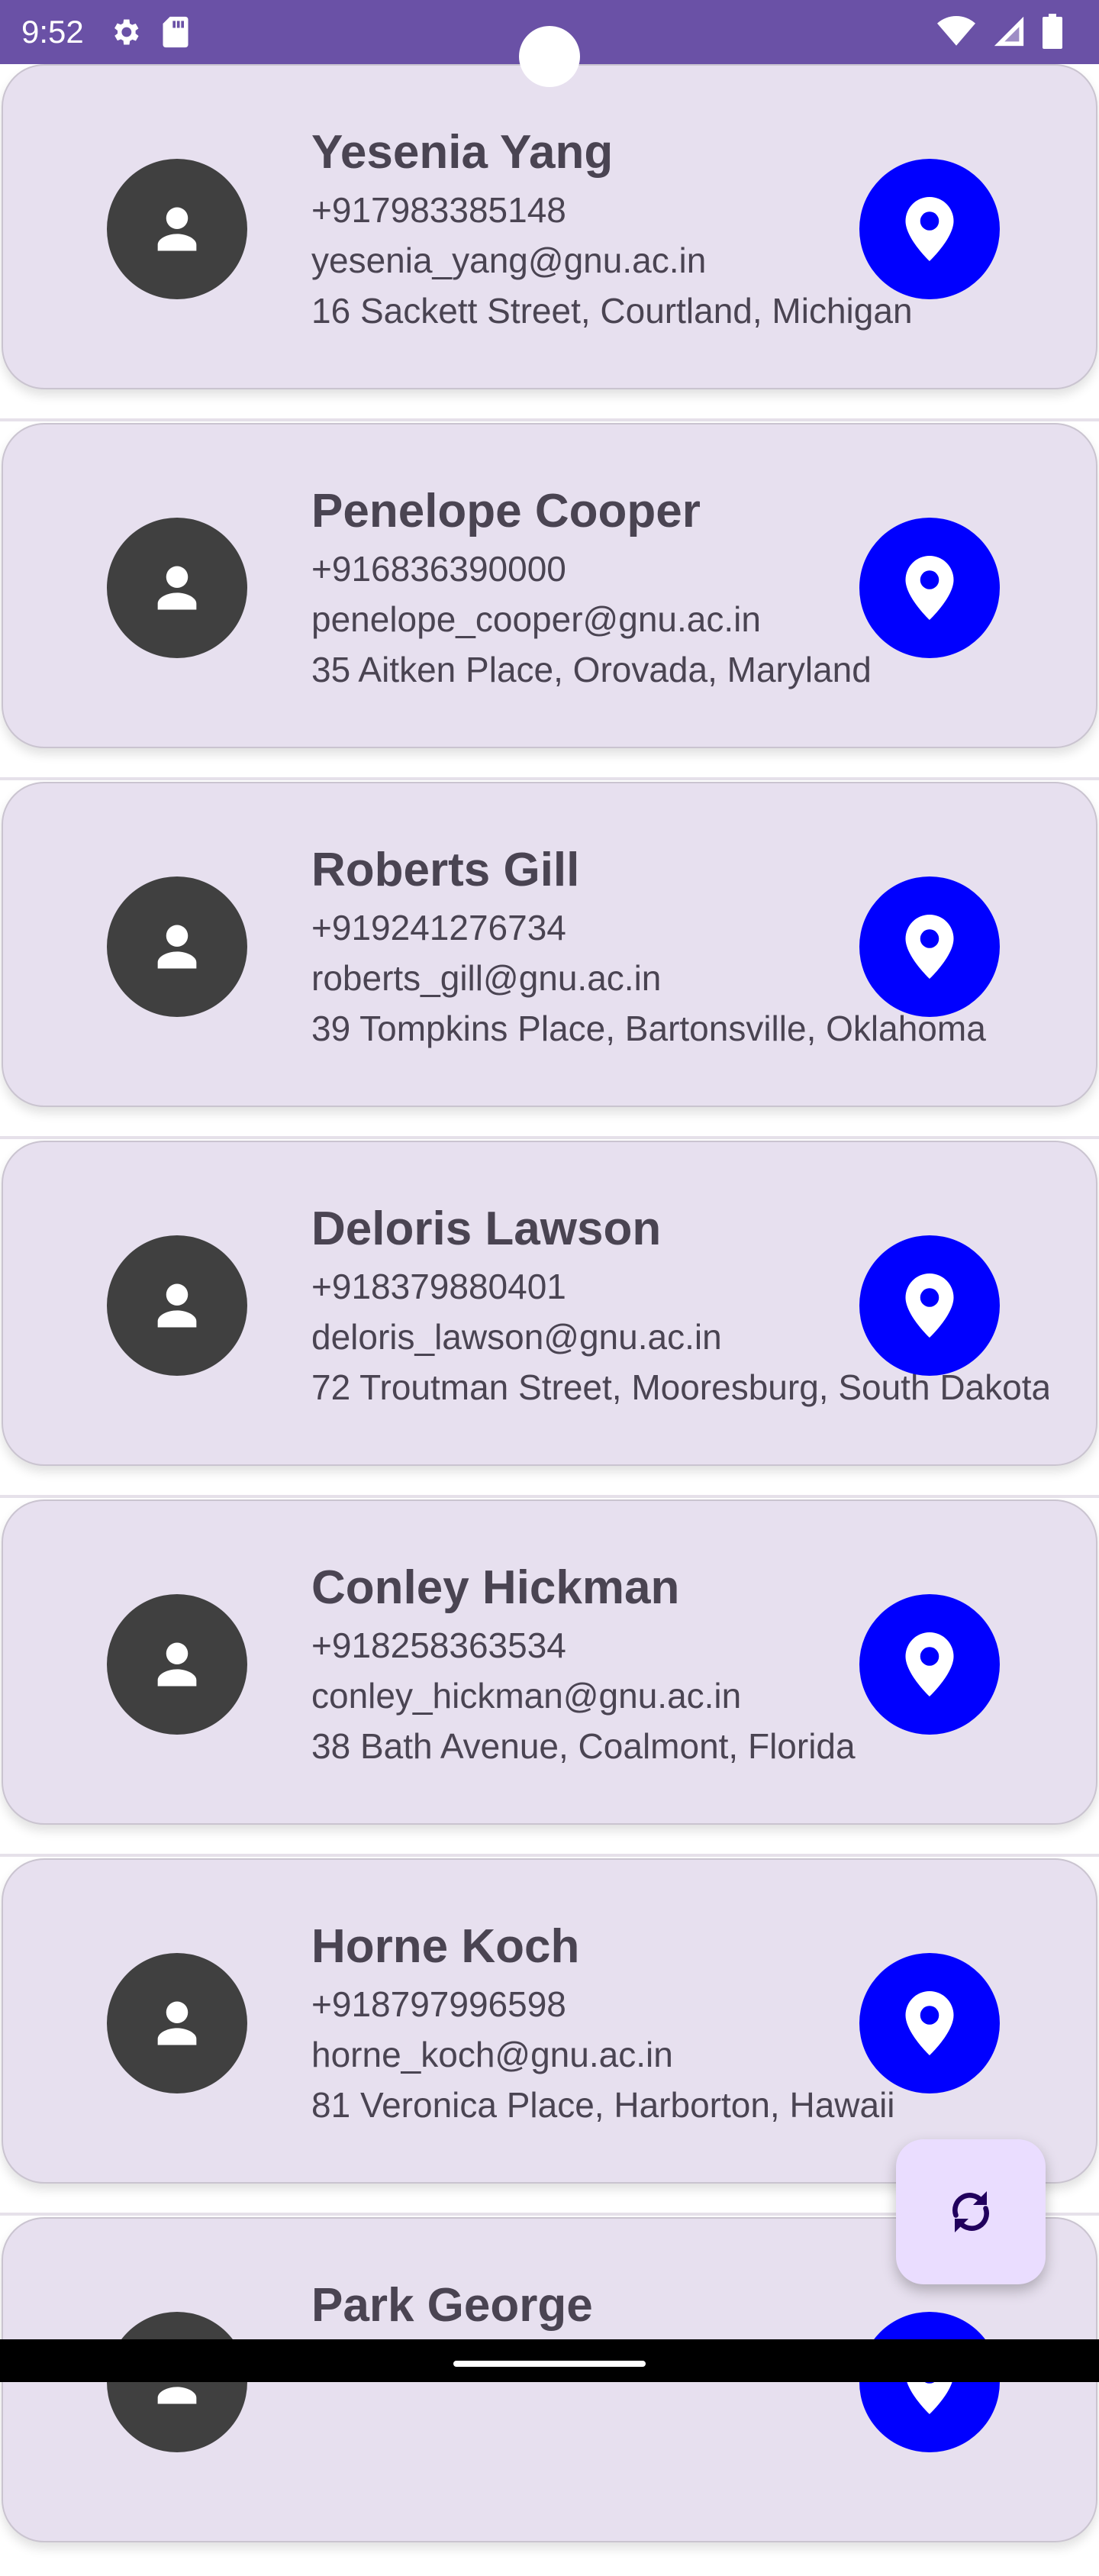  I want to click on signal-icon, so click(1009, 33).